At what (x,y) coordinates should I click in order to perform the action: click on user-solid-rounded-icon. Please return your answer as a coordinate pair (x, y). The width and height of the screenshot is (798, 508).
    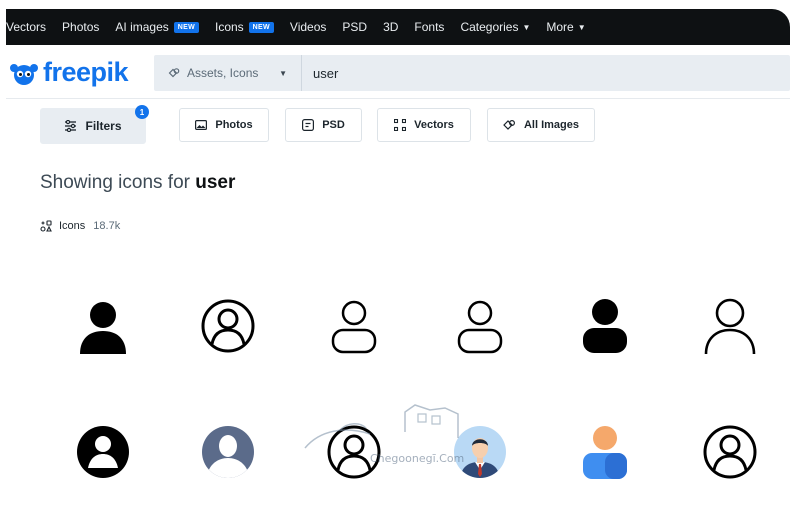
    Looking at the image, I should click on (605, 326).